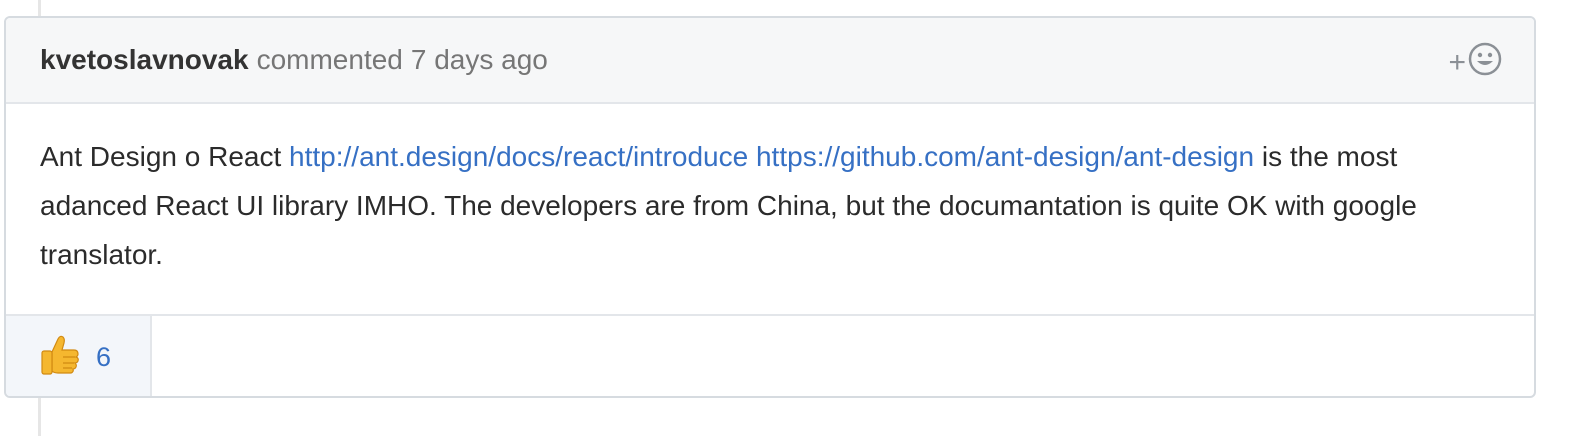  What do you see at coordinates (518, 156) in the screenshot?
I see `comment-body-link-ant-design-docs: http://ant.design/docs/react/introduce` at bounding box center [518, 156].